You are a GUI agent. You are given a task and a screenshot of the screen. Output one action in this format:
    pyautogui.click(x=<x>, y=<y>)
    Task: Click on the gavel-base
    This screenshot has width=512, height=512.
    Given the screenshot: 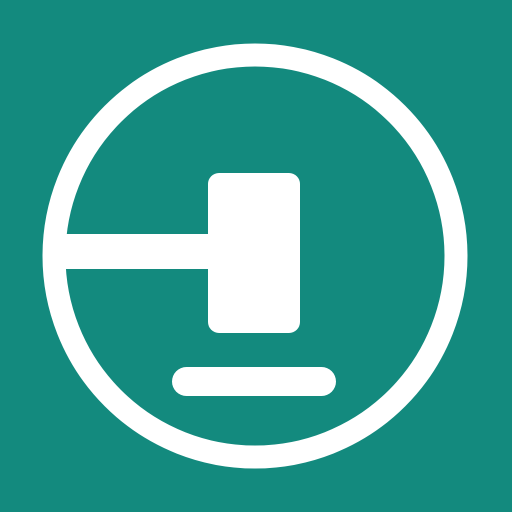 What is the action you would take?
    pyautogui.click(x=254, y=381)
    